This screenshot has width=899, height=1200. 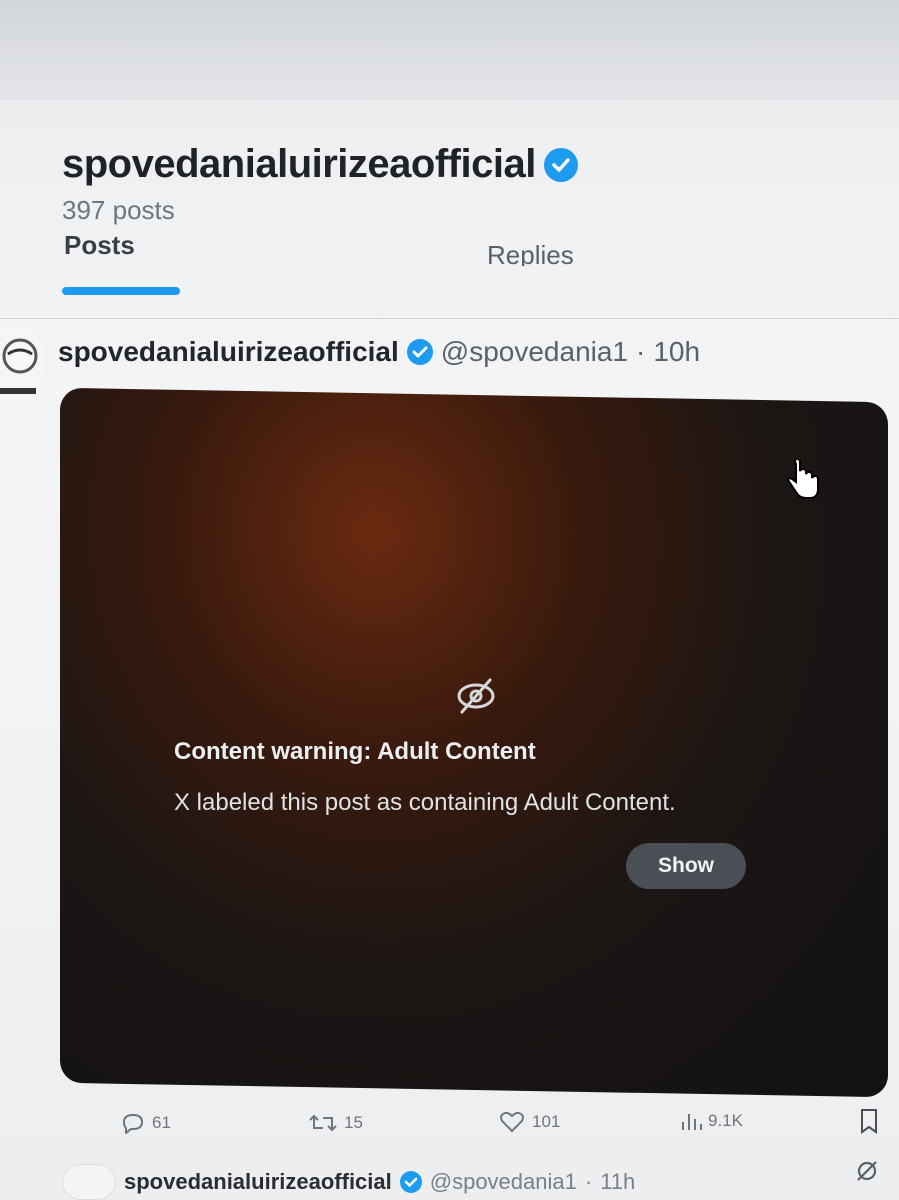 I want to click on like-icon, so click(x=512, y=1122).